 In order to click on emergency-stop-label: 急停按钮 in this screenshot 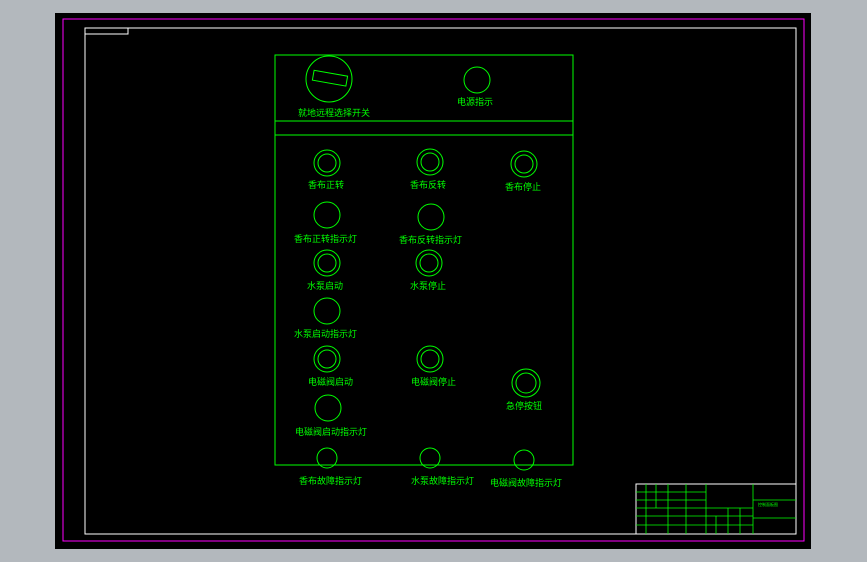, I will do `click(524, 406)`.